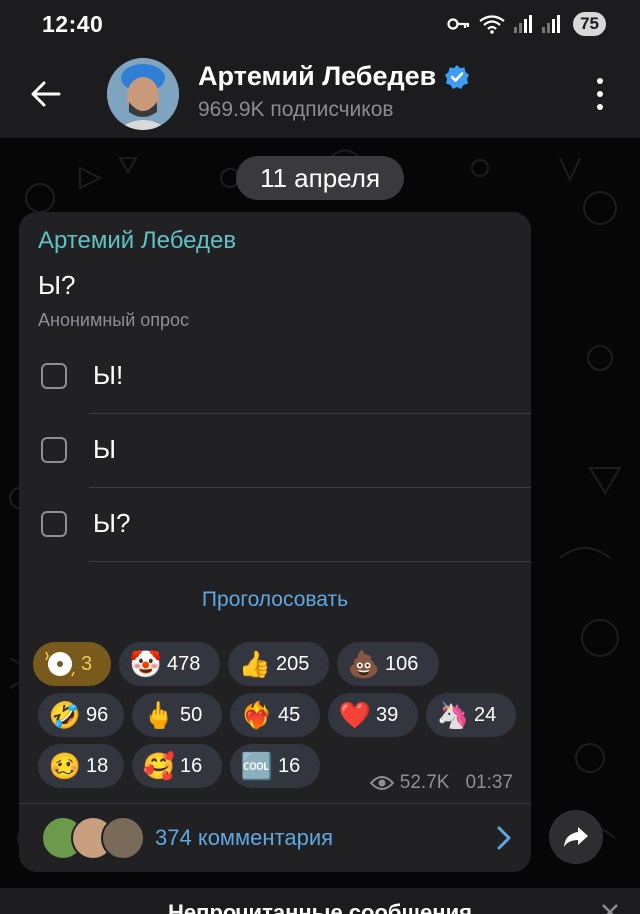  What do you see at coordinates (320, 178) in the screenshot?
I see `date-separator: 11 апреля` at bounding box center [320, 178].